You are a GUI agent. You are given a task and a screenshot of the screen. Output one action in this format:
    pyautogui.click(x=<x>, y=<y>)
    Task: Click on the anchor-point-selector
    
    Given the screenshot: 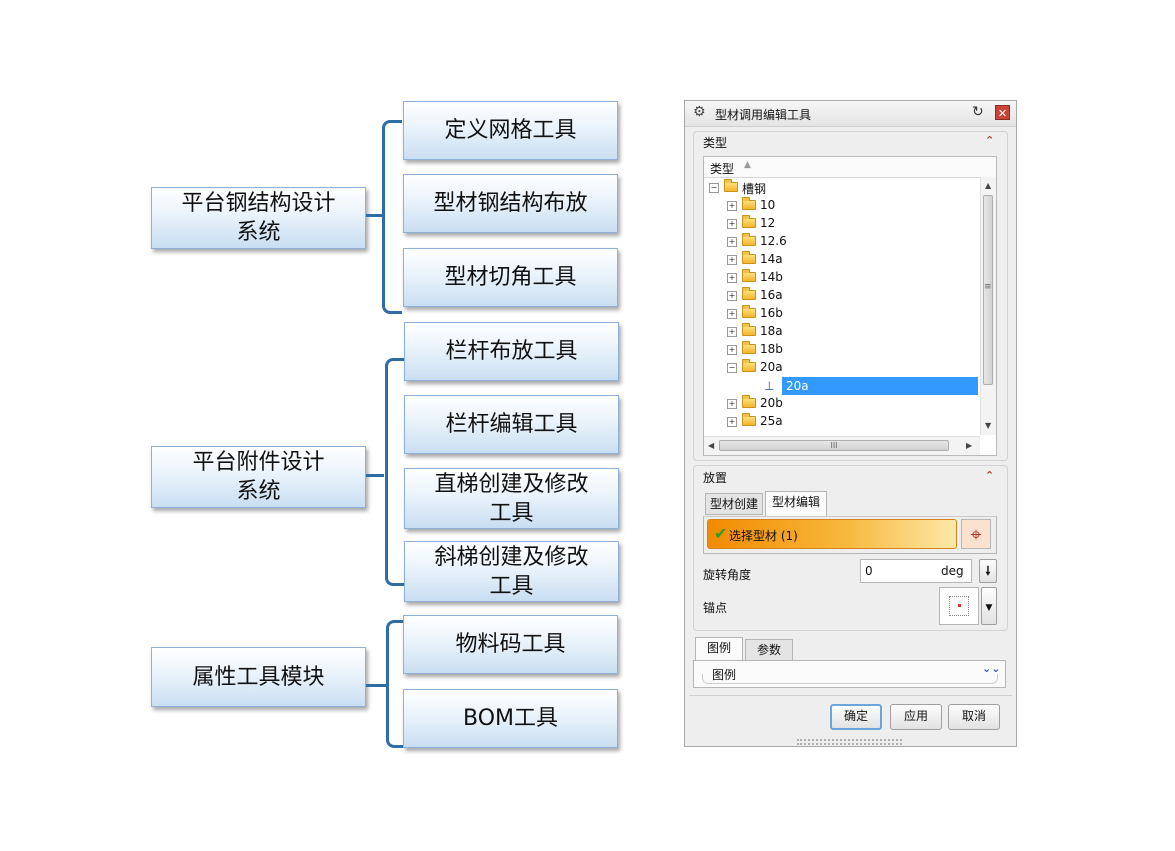 What is the action you would take?
    pyautogui.click(x=959, y=606)
    